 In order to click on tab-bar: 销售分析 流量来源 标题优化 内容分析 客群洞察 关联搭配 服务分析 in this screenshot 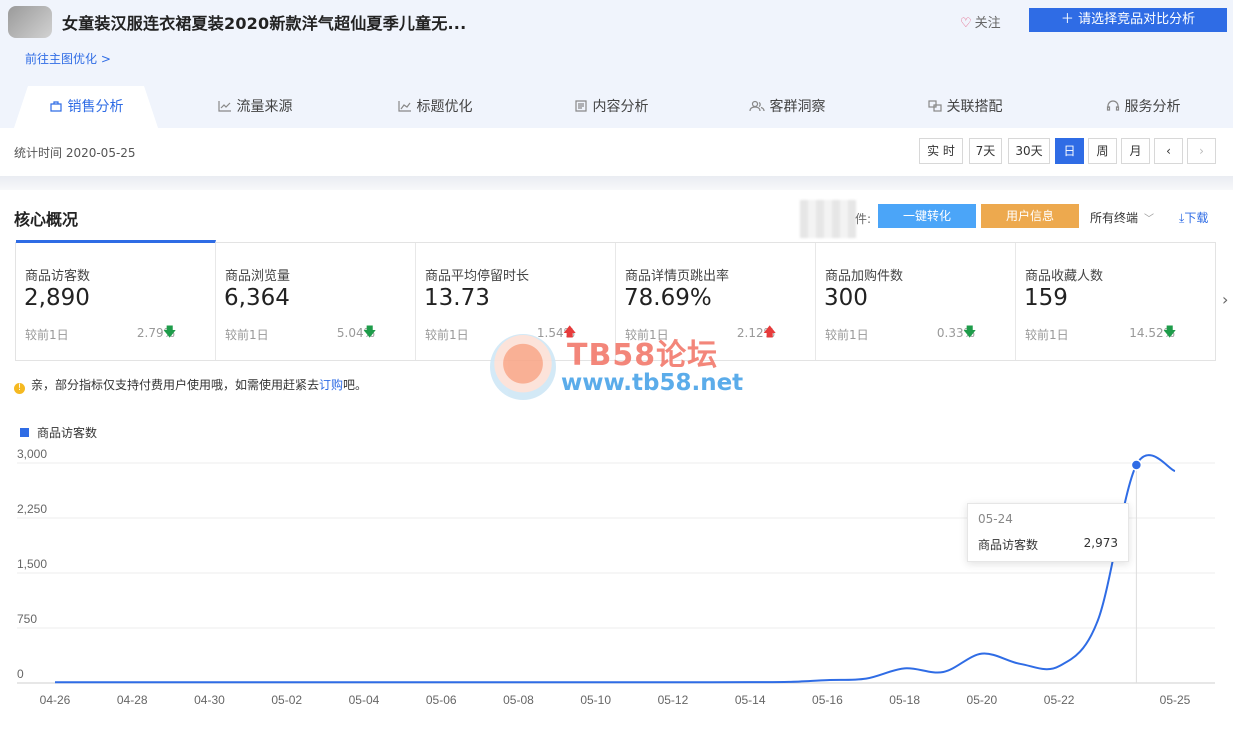, I will do `click(616, 107)`.